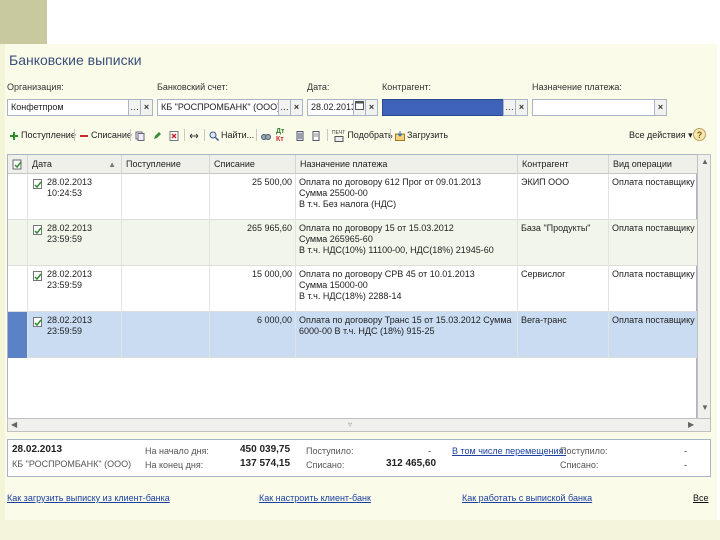 The image size is (720, 540). What do you see at coordinates (112, 164) in the screenshot?
I see `sort-ascending-icon: ▲` at bounding box center [112, 164].